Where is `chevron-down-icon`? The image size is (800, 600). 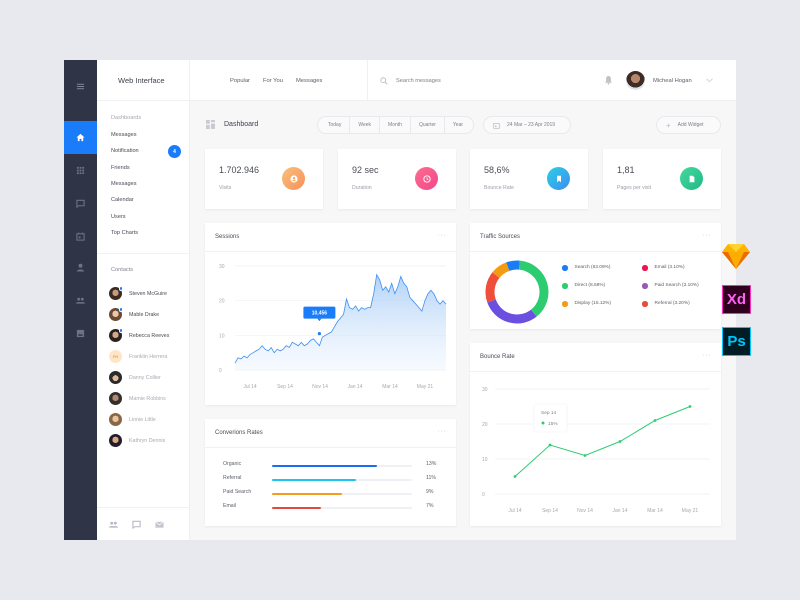
chevron-down-icon is located at coordinates (709, 80).